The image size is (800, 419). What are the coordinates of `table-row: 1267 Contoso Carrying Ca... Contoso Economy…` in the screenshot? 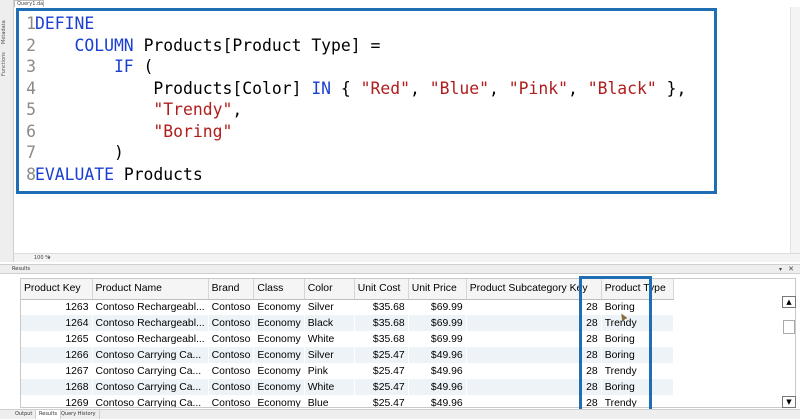 It's located at (347, 371).